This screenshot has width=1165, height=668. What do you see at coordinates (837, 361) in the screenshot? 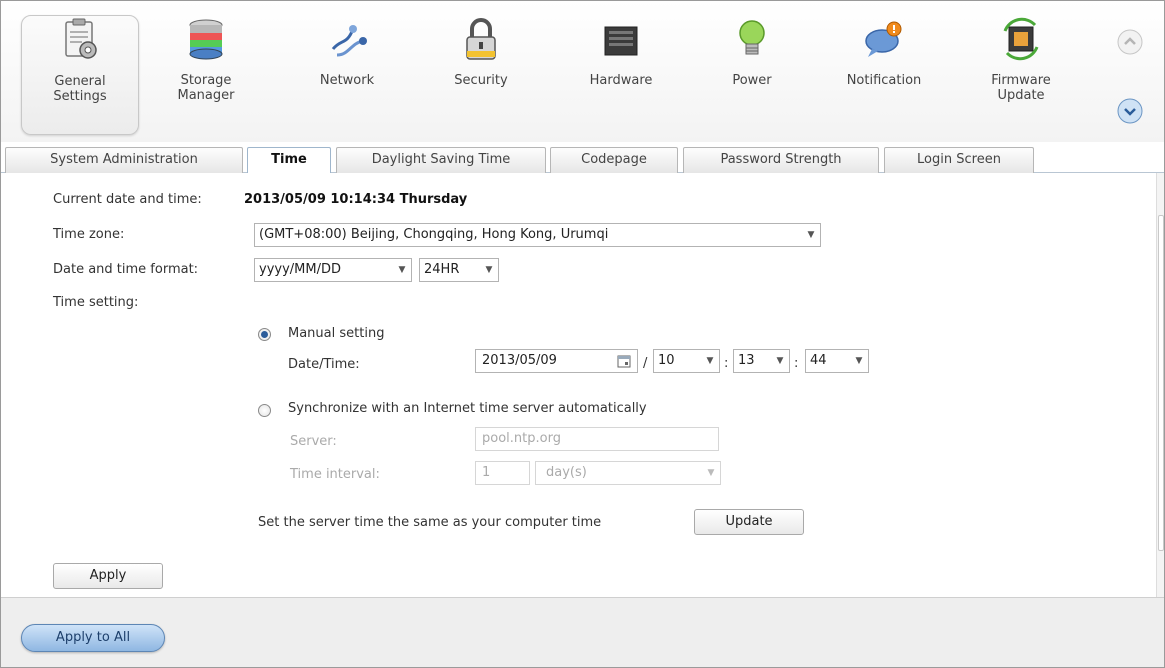
I see `second-select: 44 ▼` at bounding box center [837, 361].